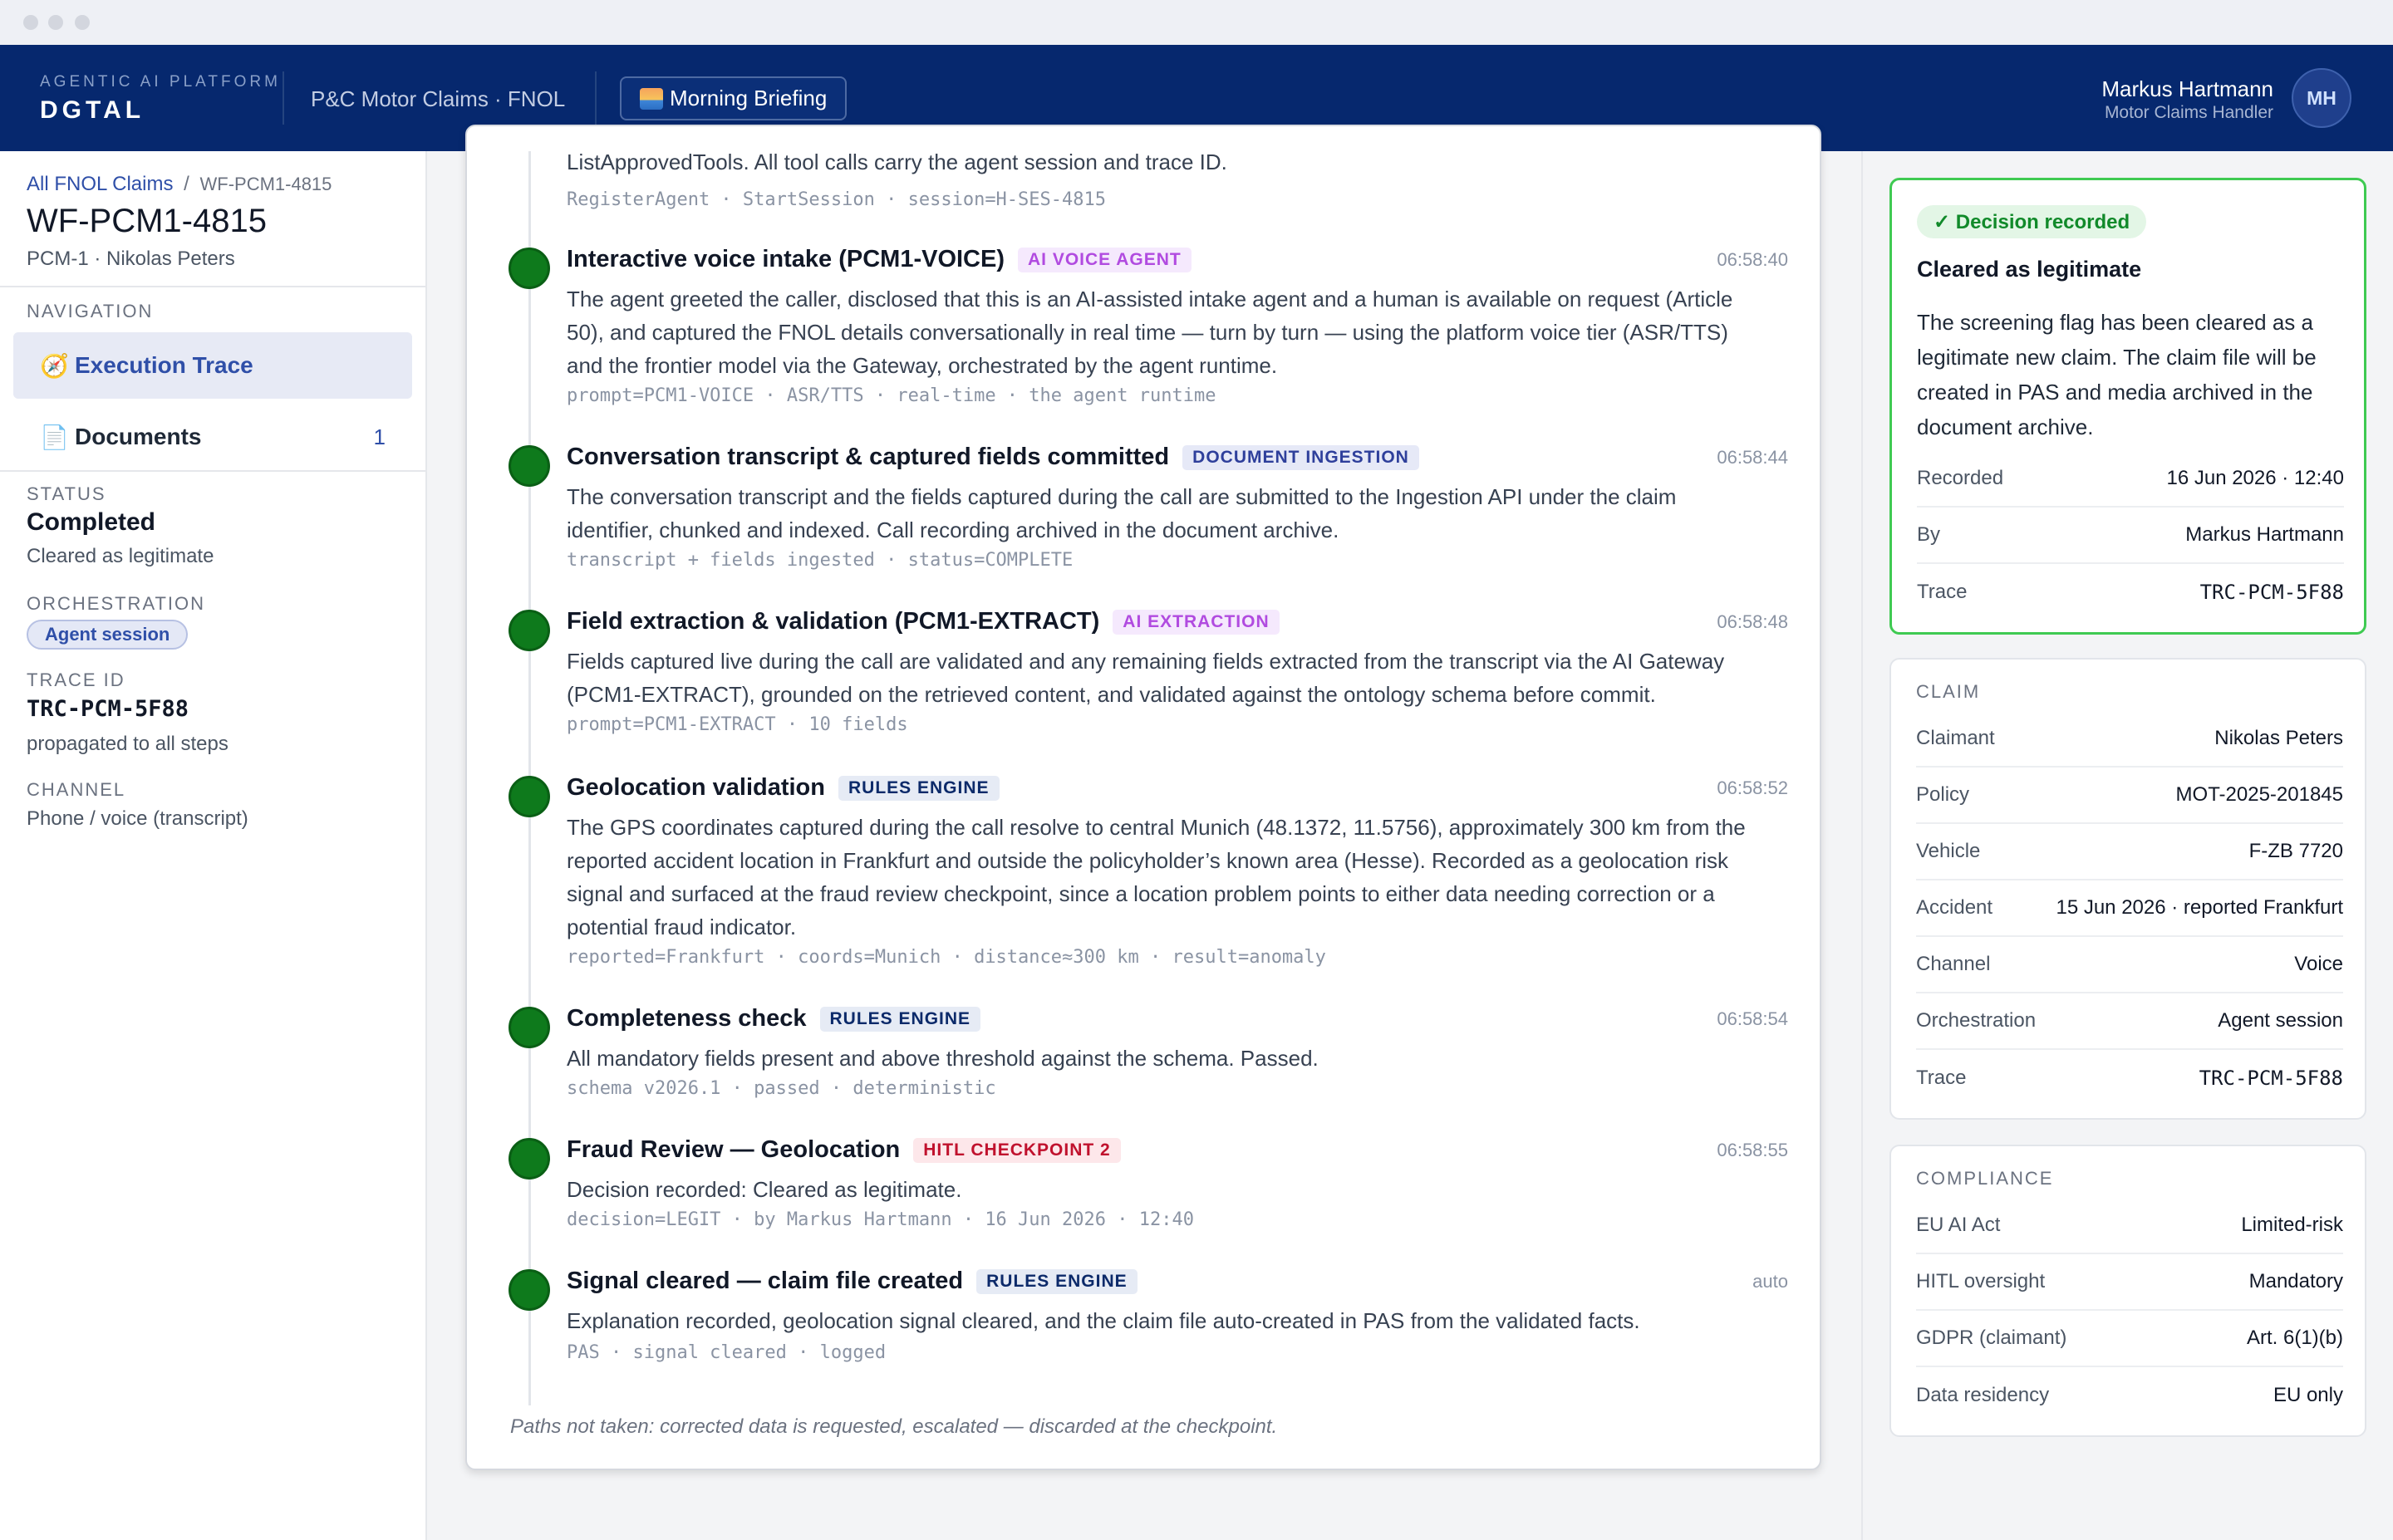 The image size is (2393, 1540). What do you see at coordinates (2271, 1078) in the screenshot?
I see `row-value: TRC-PCM-5F88` at bounding box center [2271, 1078].